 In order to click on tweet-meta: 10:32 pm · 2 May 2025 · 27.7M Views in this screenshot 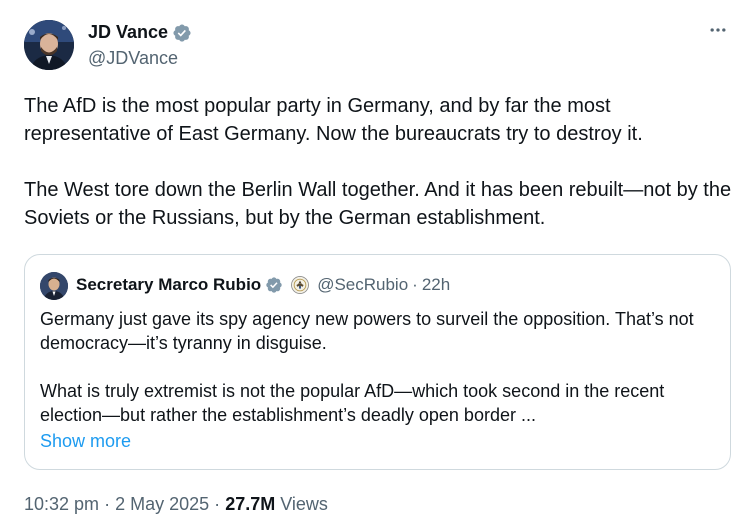, I will do `click(176, 504)`.